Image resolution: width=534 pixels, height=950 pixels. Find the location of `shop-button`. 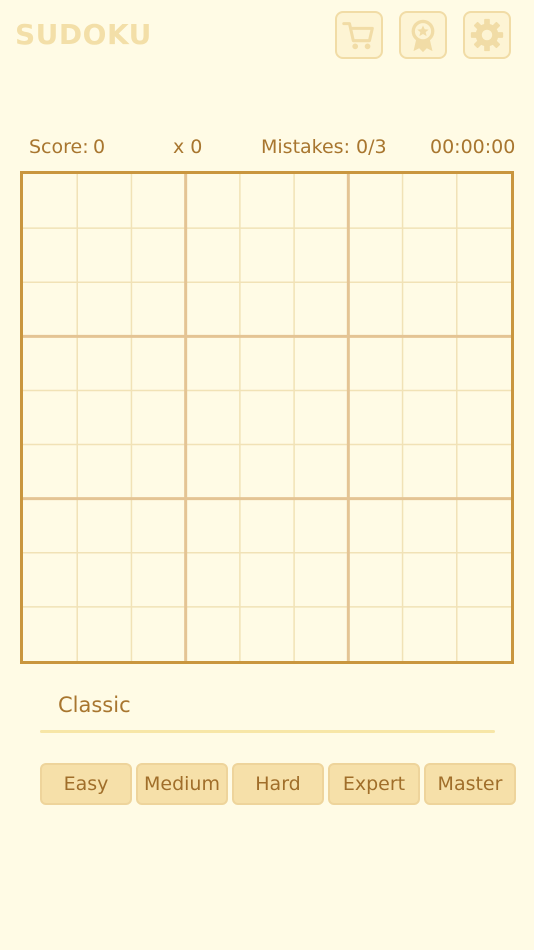

shop-button is located at coordinates (359, 35).